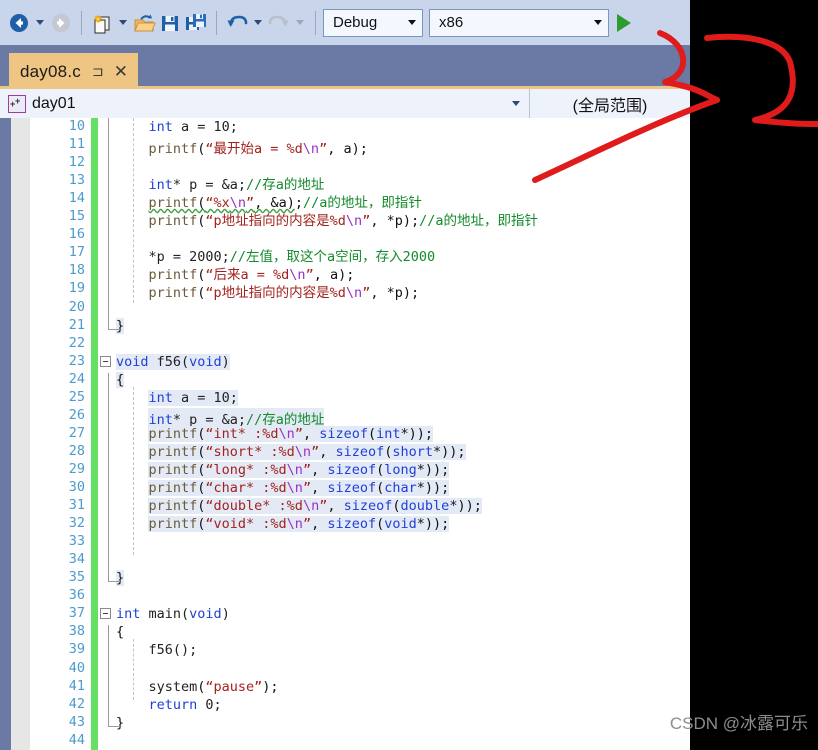 The image size is (818, 750). I want to click on close-icon: ✕, so click(121, 71).